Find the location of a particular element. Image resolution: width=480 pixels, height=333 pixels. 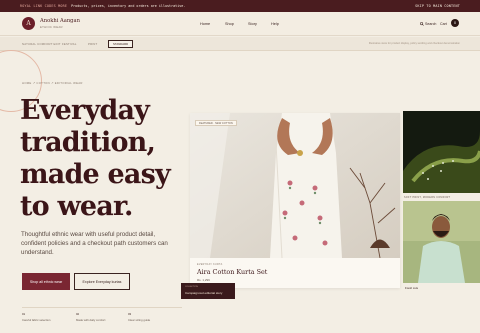

filter-item-print: PRINT is located at coordinates (92, 44).